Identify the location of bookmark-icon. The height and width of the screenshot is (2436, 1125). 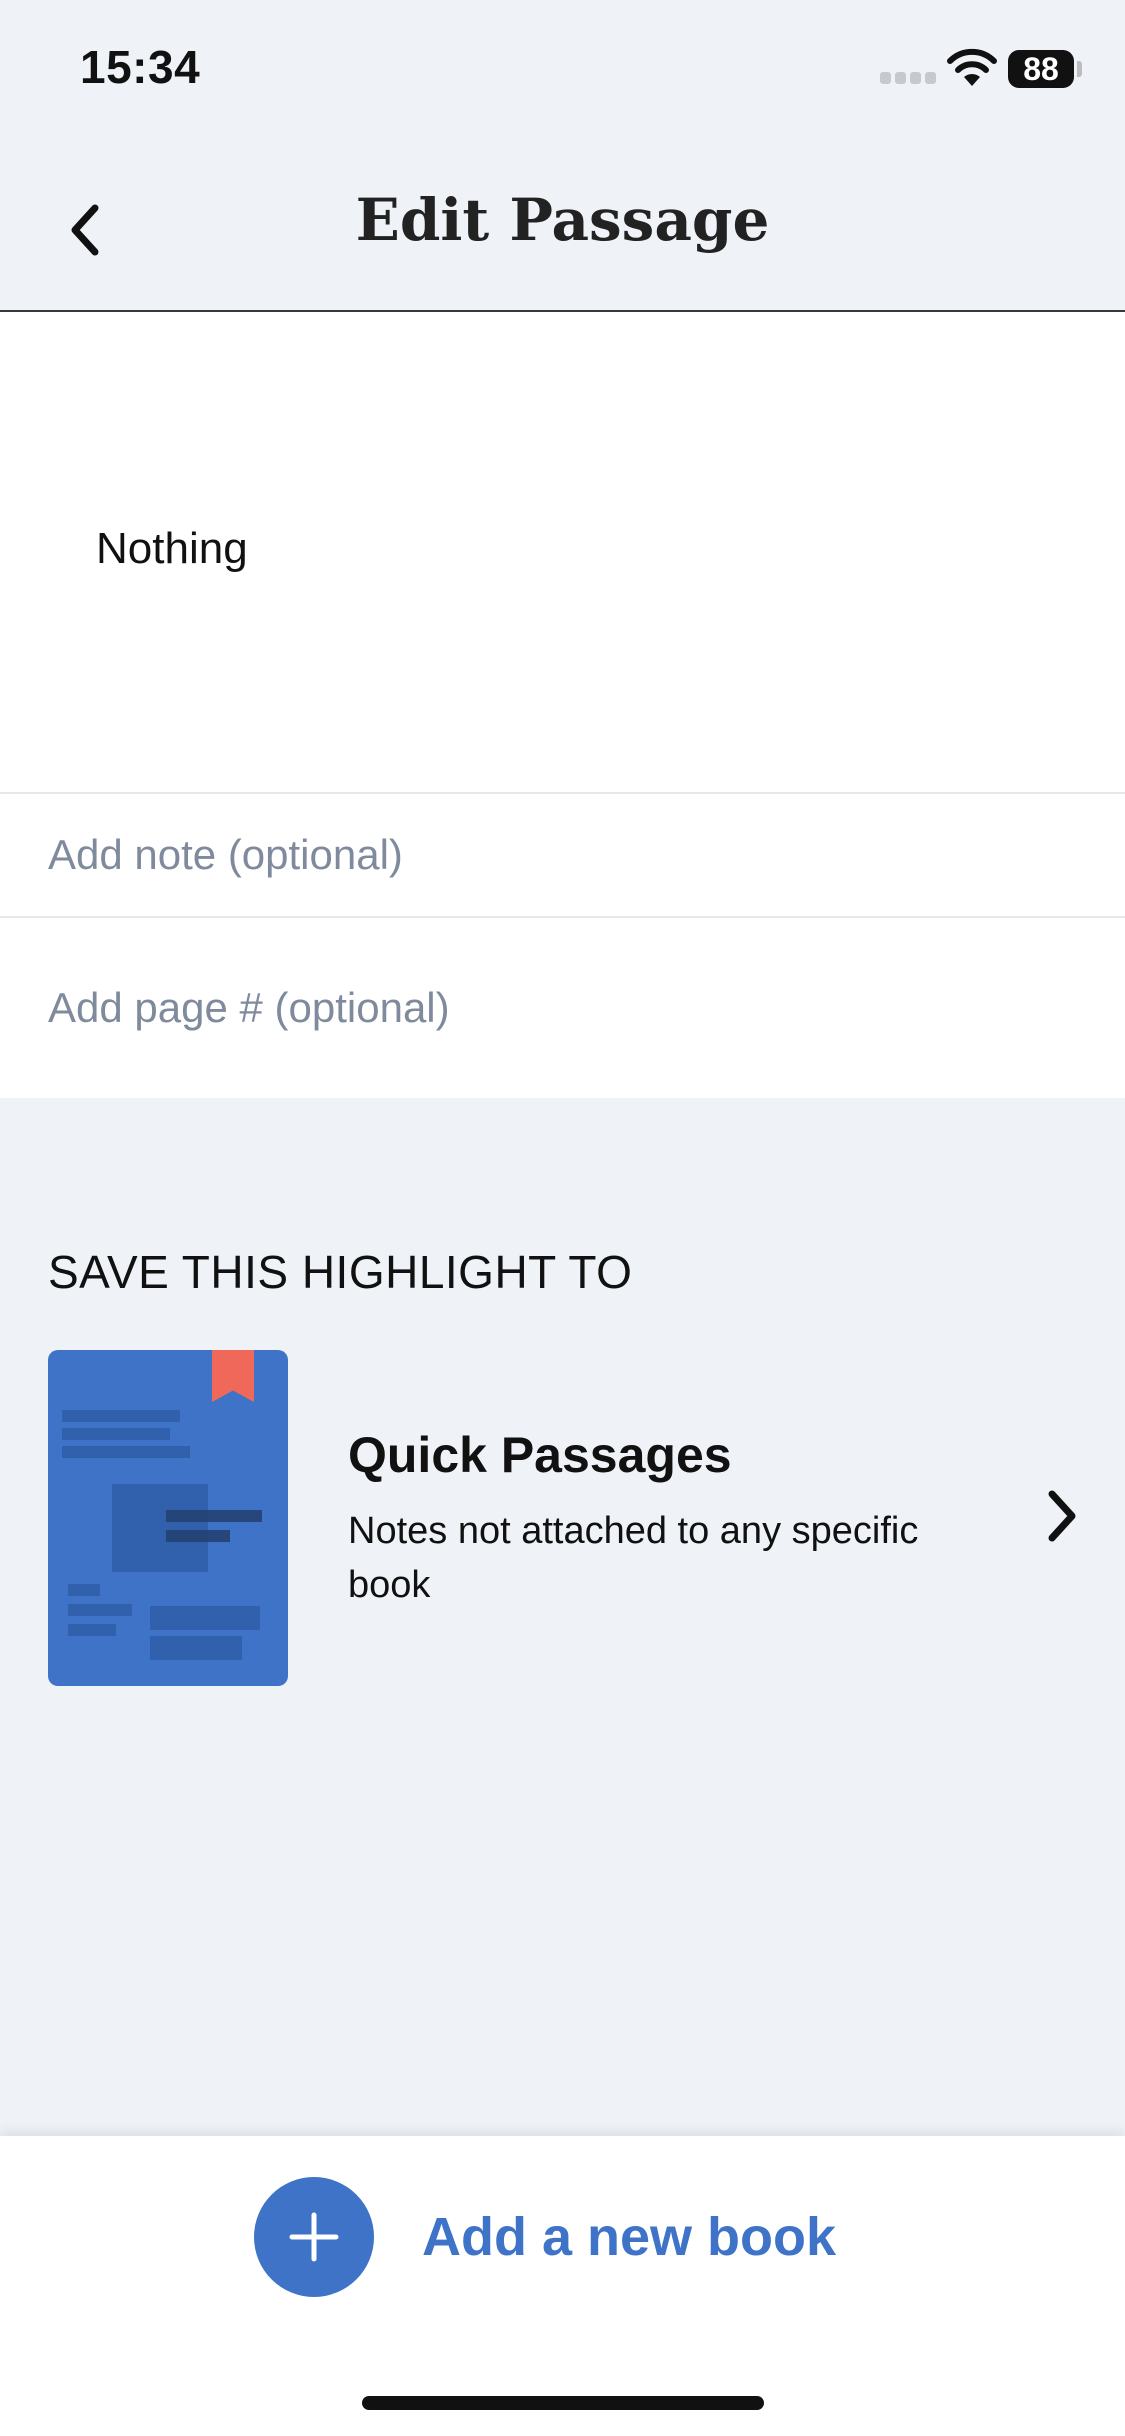
(233, 1376).